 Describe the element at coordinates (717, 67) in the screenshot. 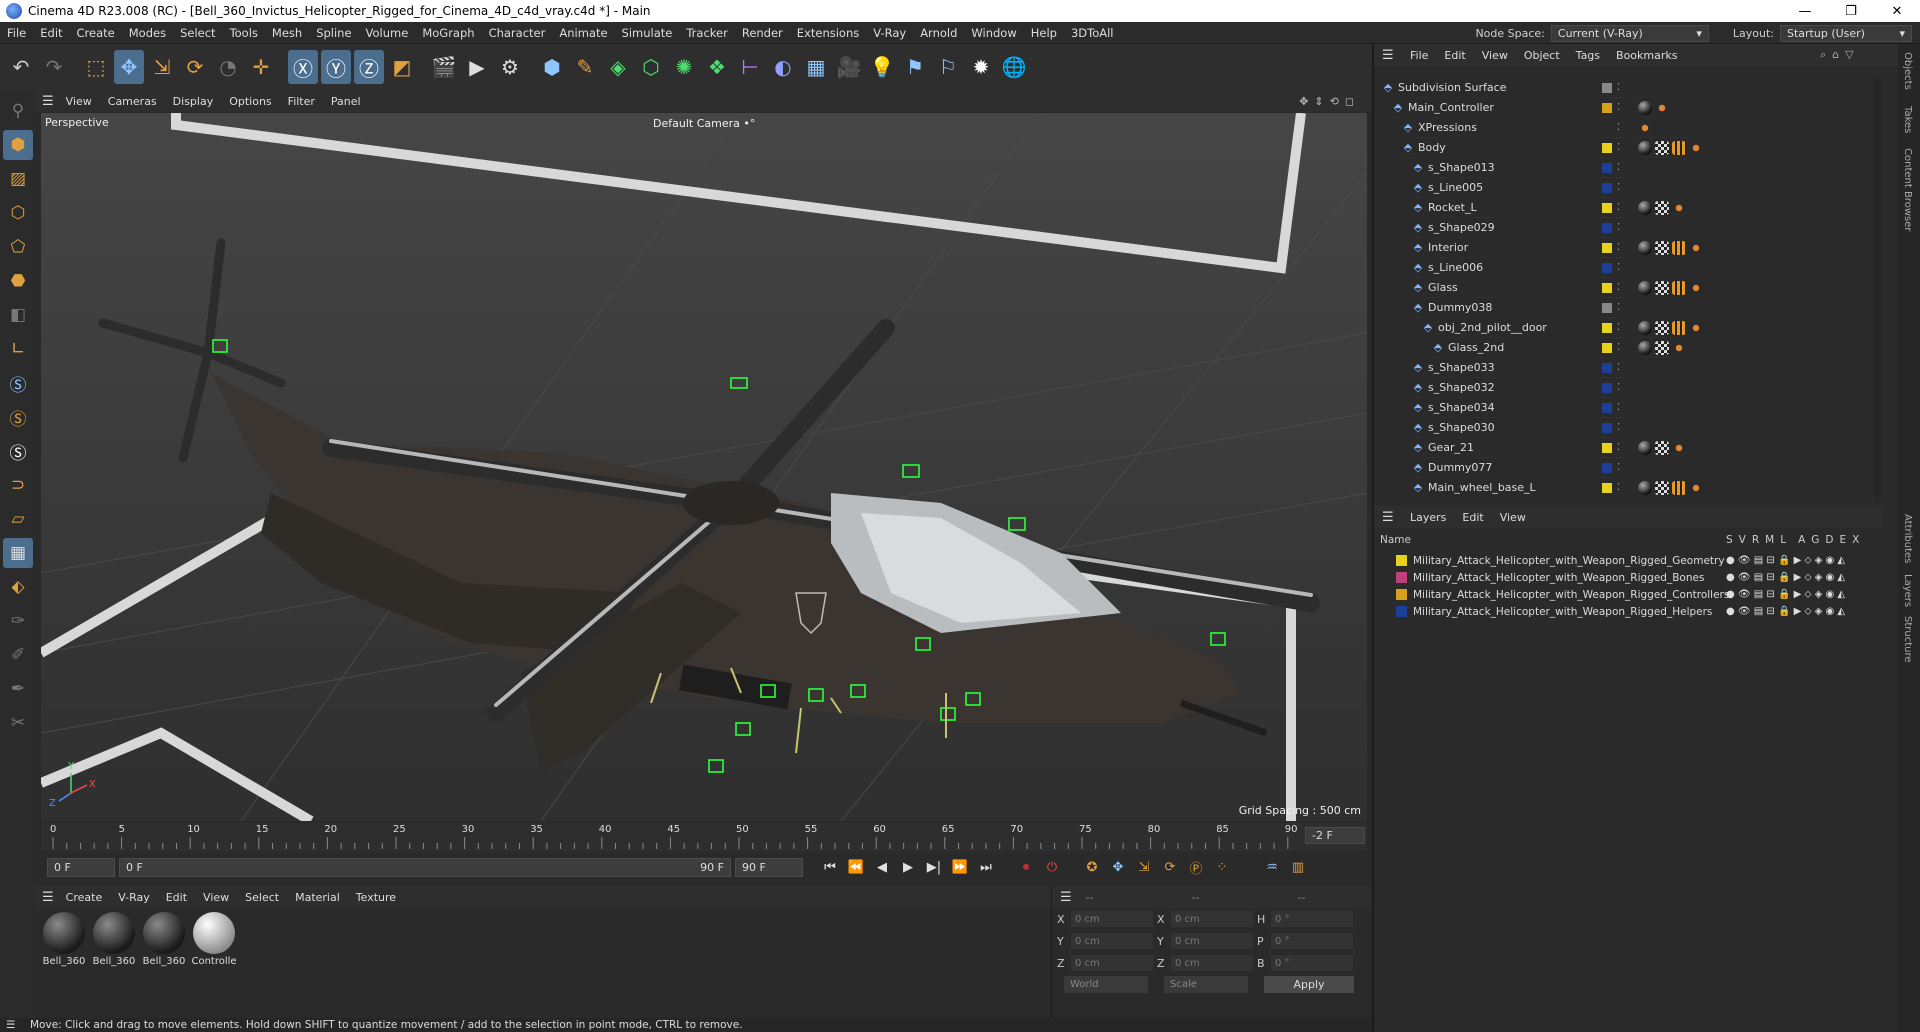

I see `mograph-cloner-icon: ❖` at that location.